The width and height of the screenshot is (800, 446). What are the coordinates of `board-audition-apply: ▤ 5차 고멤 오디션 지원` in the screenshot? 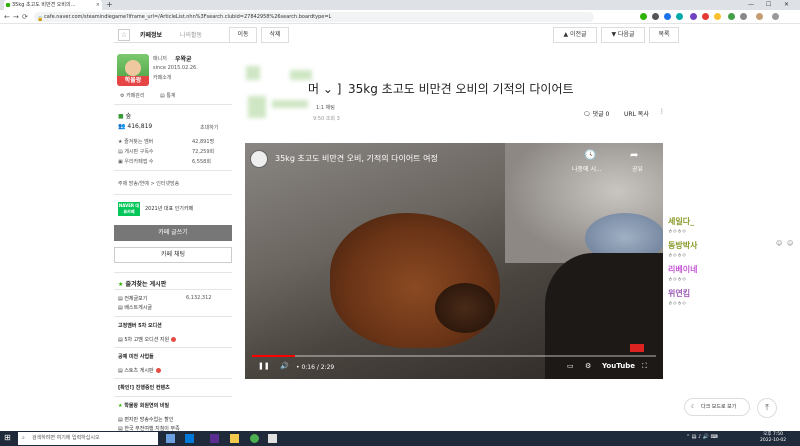 It's located at (147, 339).